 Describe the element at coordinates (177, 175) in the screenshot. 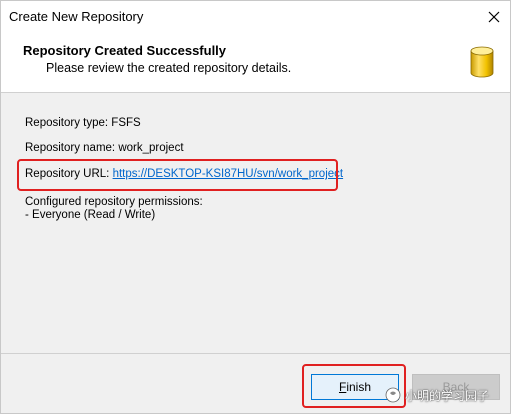

I see `url-highlight-box` at that location.